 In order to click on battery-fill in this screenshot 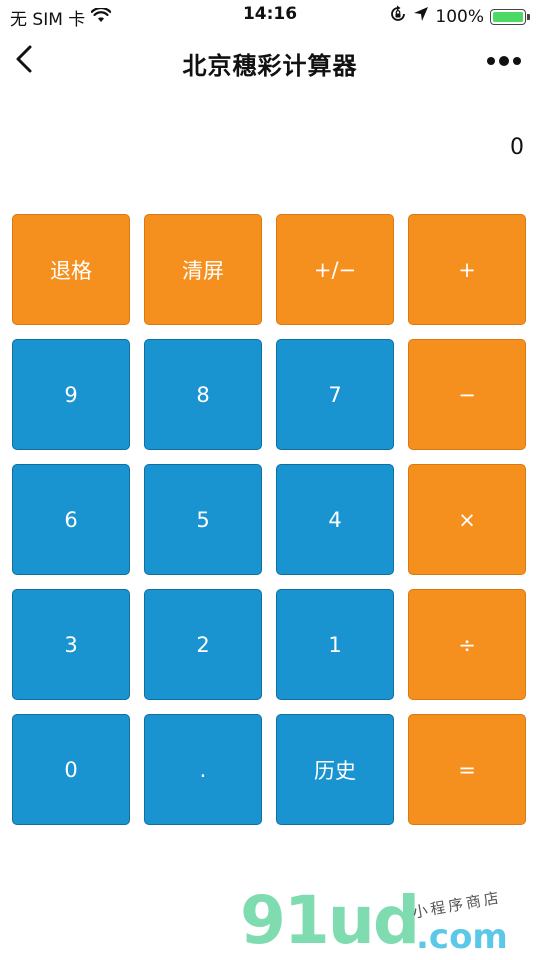, I will do `click(508, 16)`.